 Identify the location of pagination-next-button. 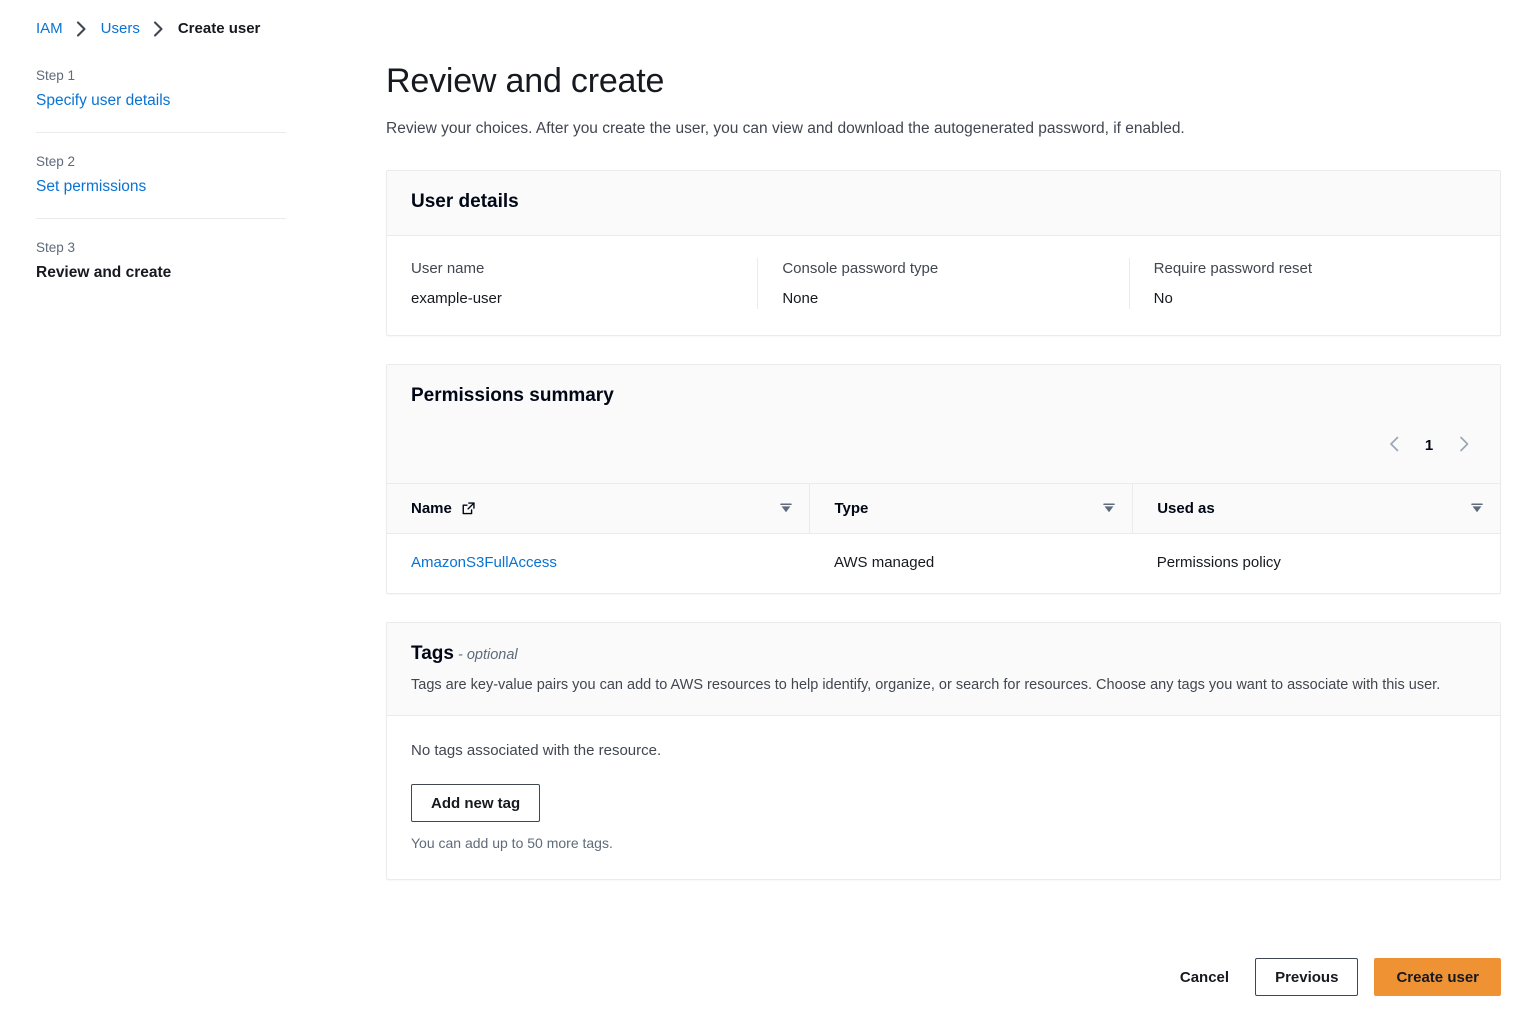
(1464, 445).